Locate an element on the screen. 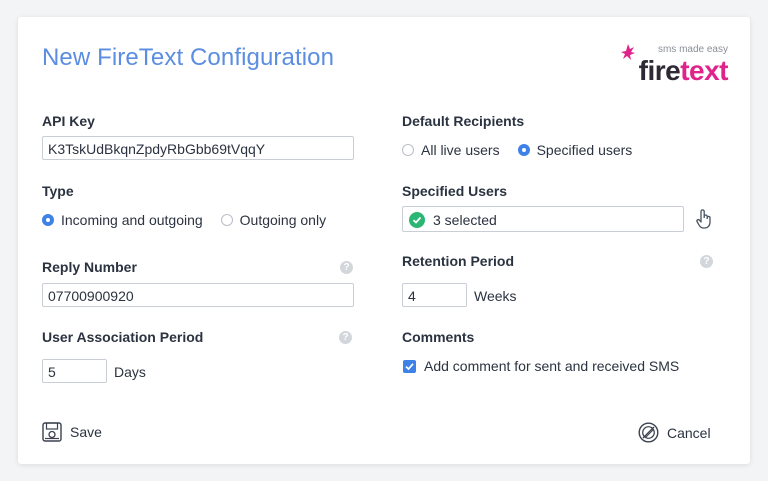 The image size is (768, 481). logo-word-pink: text is located at coordinates (704, 70).